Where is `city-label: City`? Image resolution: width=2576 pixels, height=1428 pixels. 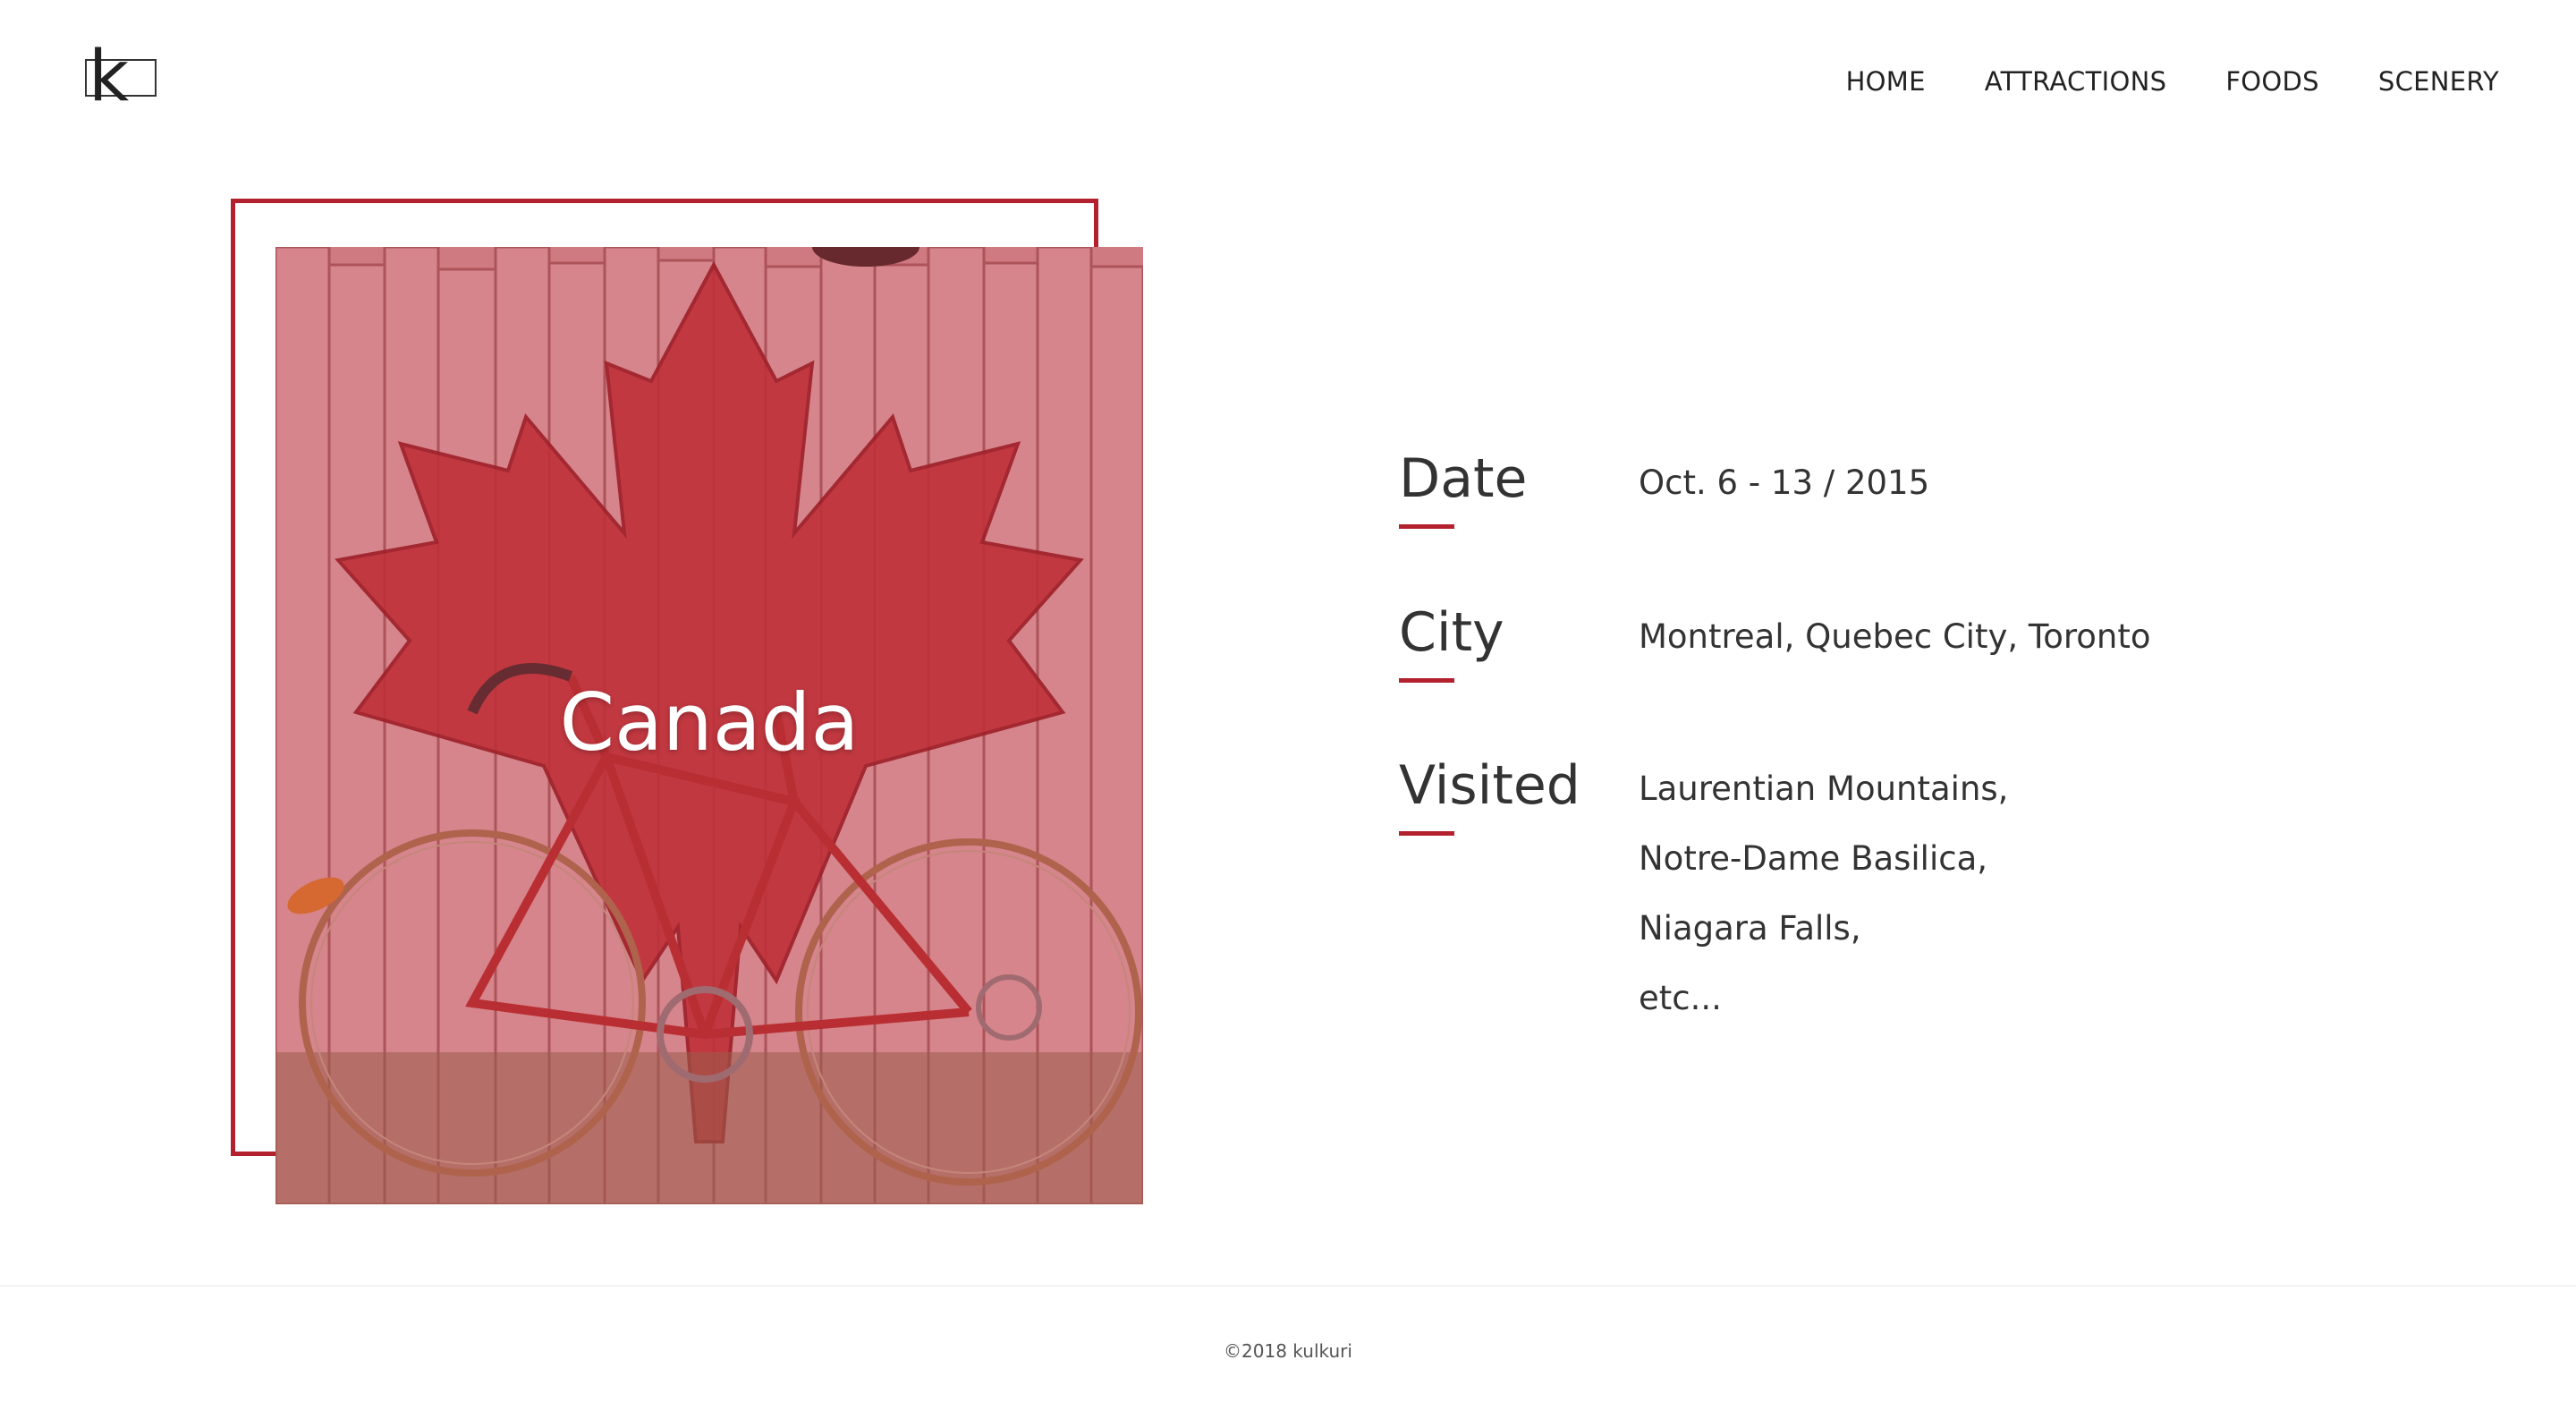 city-label: City is located at coordinates (1451, 632).